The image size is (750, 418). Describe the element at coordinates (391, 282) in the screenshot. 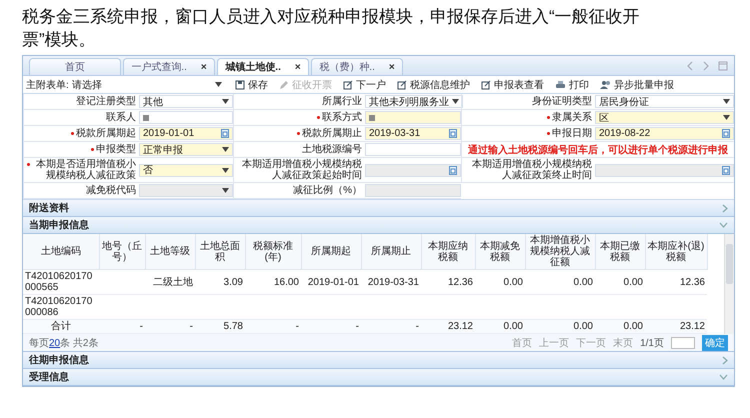

I see `table-cell: 2019-03-31` at that location.